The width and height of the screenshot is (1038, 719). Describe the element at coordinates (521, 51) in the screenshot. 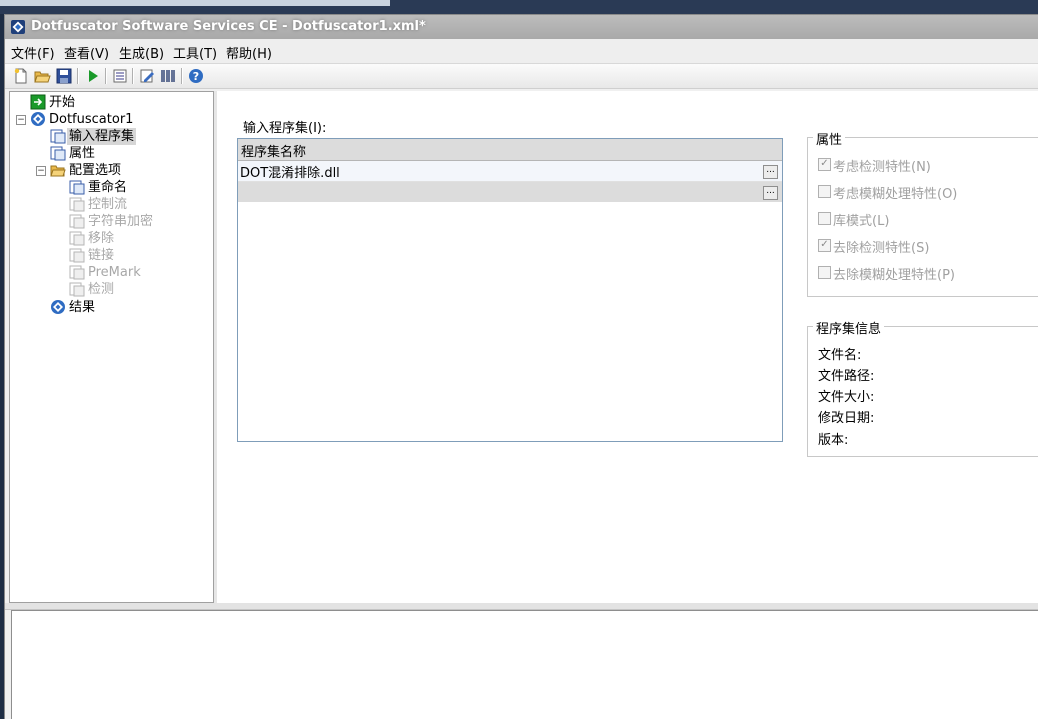

I see `menu-bar: 文件(F) 查看(V) 生成(B) 工具(T) 帮助(H)` at that location.